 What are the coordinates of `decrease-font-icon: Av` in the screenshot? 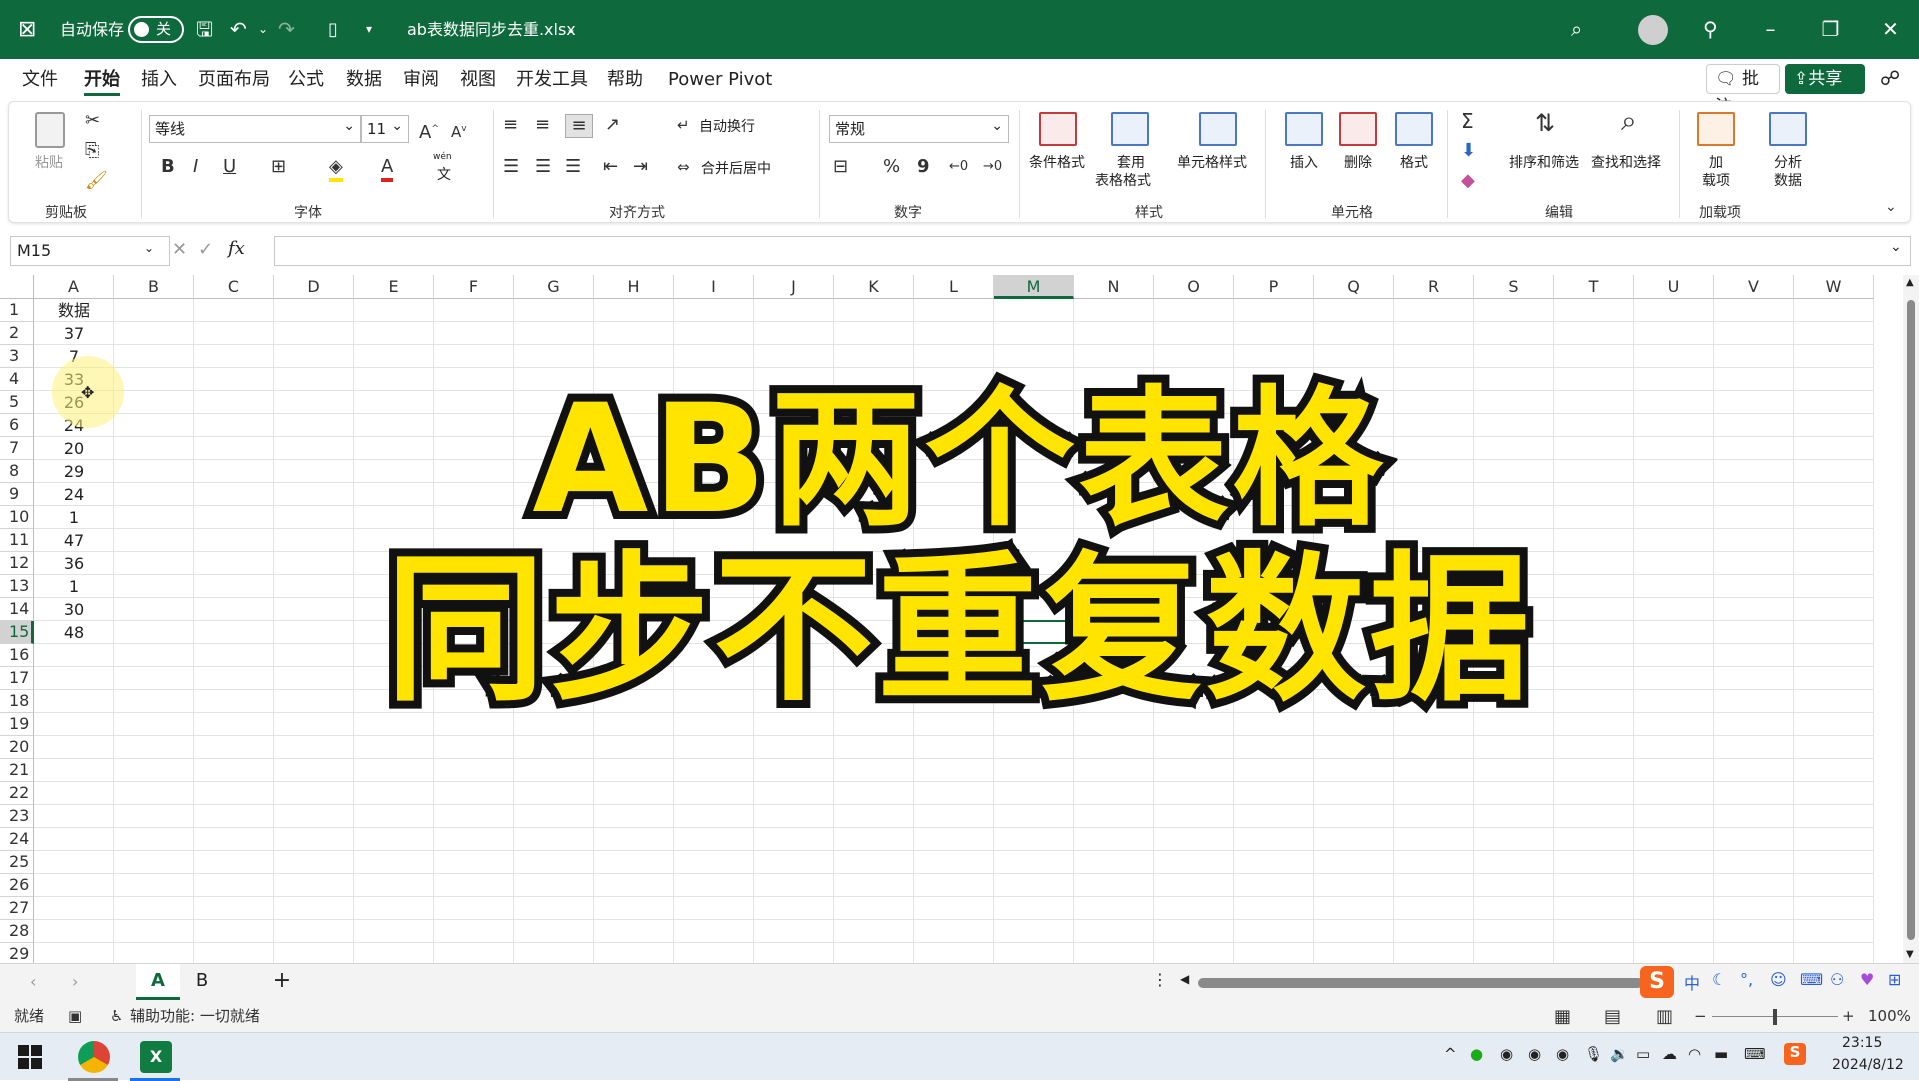 It's located at (459, 130).